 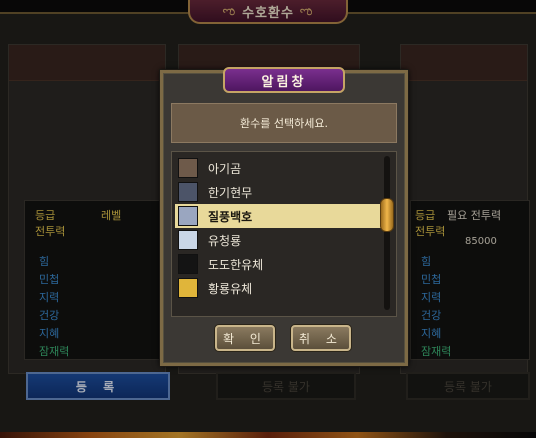 I want to click on pet-list-item: 질풍백호, so click(x=278, y=216).